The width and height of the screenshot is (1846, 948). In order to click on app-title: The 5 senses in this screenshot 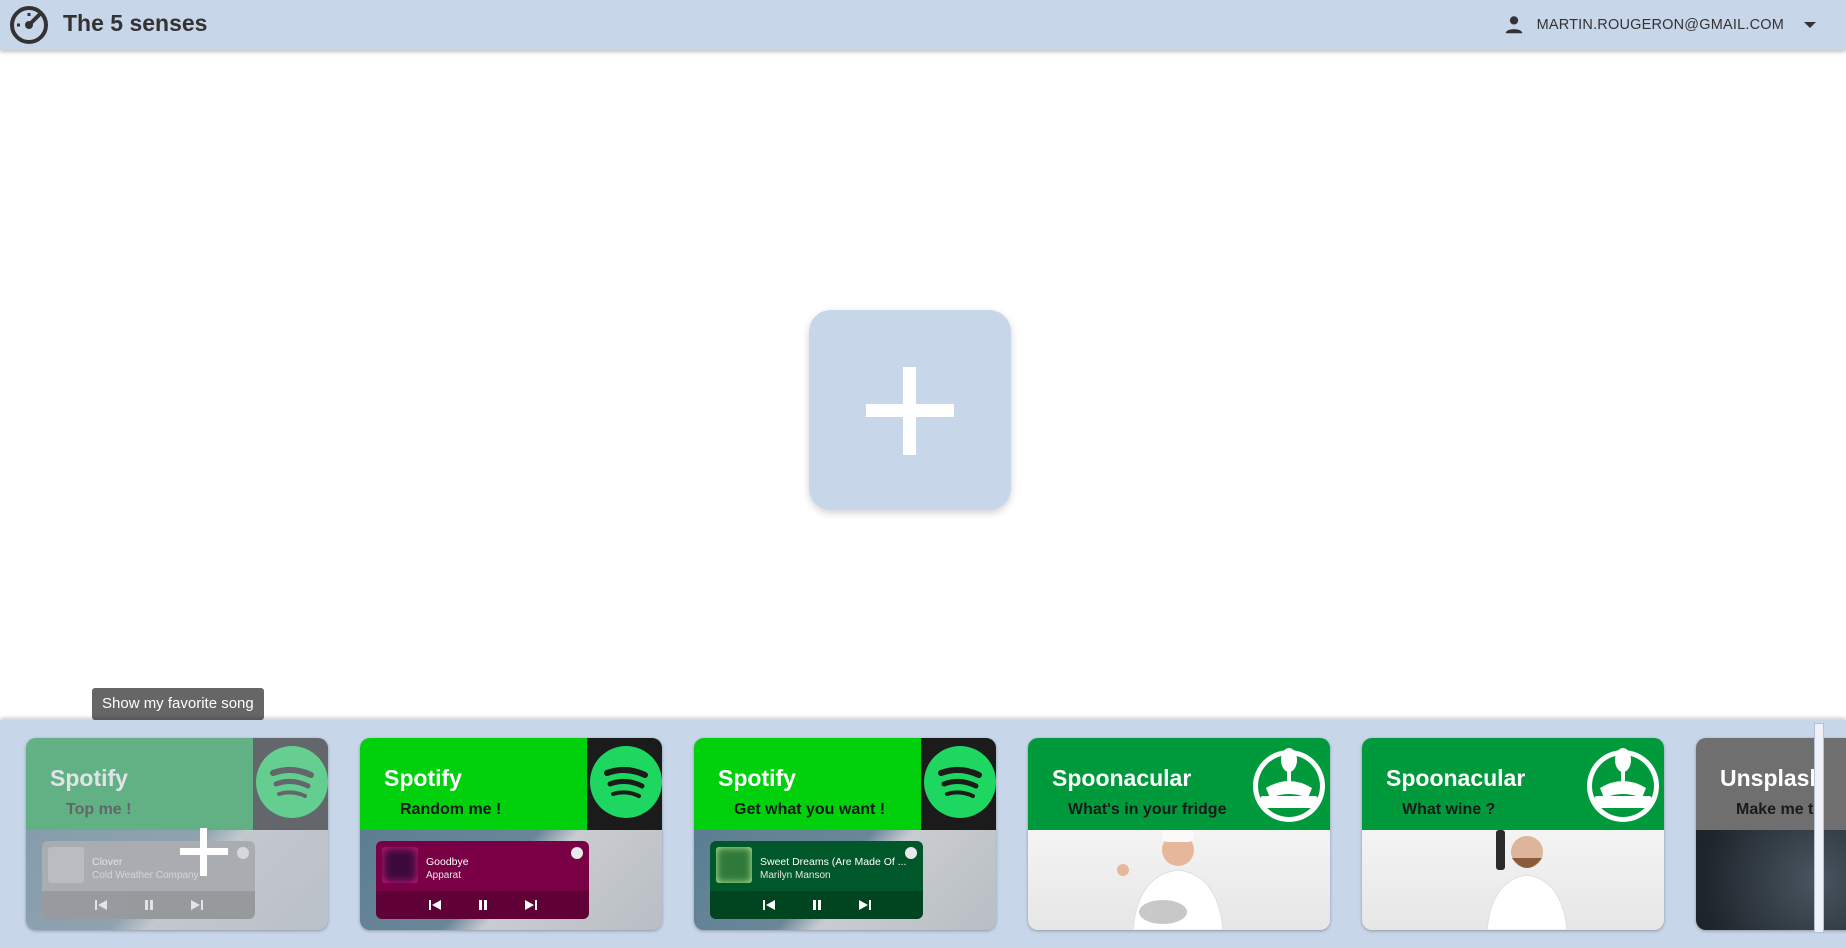, I will do `click(135, 23)`.